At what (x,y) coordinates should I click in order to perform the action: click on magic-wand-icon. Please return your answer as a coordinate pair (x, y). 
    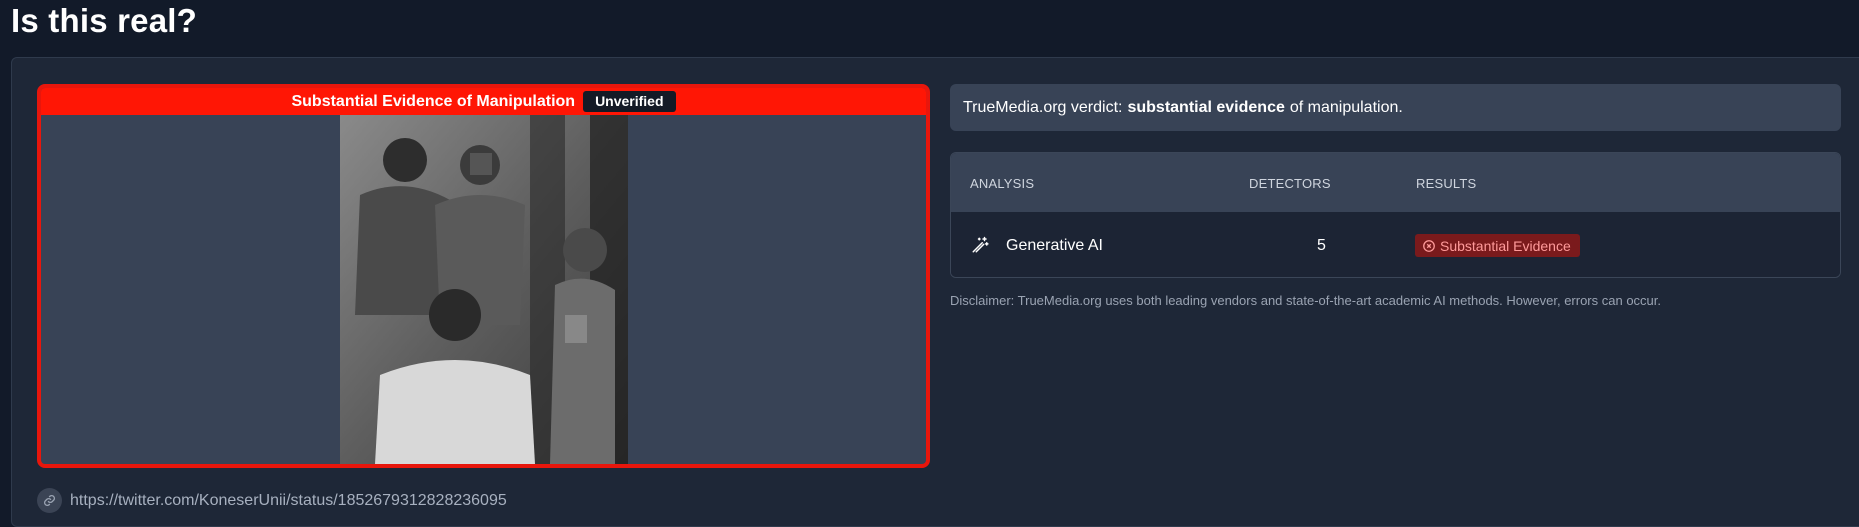
    Looking at the image, I should click on (980, 247).